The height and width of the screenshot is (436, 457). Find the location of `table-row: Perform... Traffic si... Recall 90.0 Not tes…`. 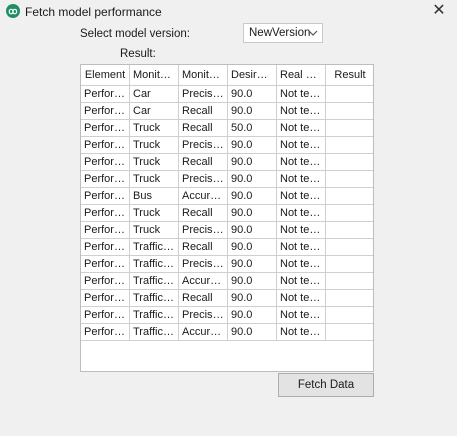

table-row: Perform... Traffic si... Recall 90.0 Not tes… is located at coordinates (227, 247).